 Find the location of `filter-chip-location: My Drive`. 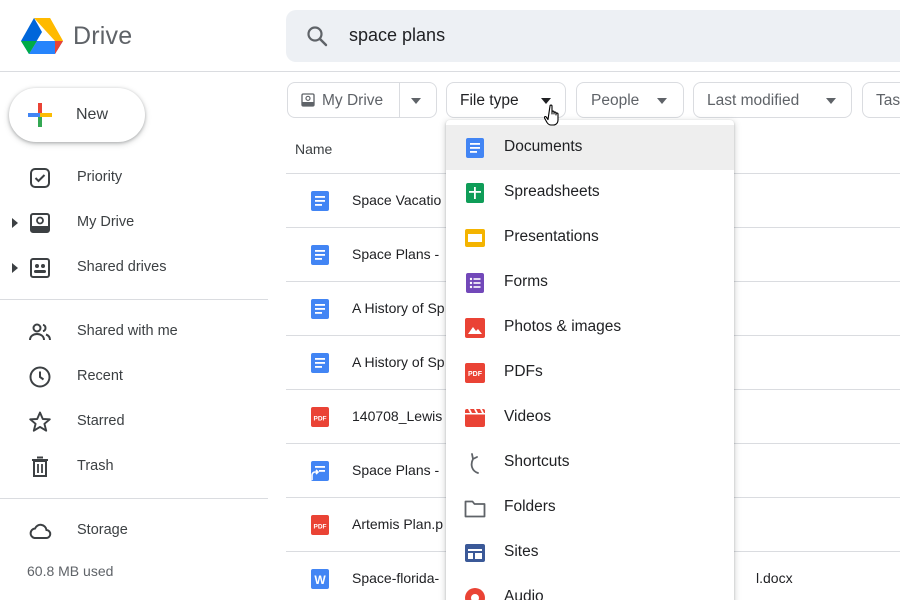

filter-chip-location: My Drive is located at coordinates (362, 100).